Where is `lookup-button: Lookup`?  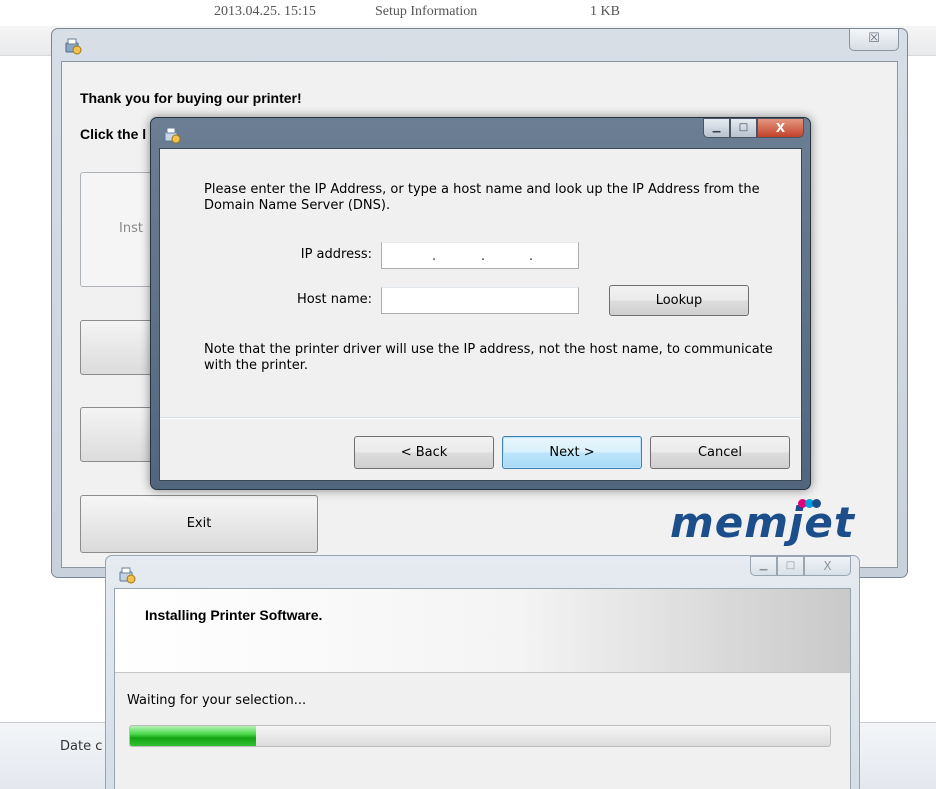 lookup-button: Lookup is located at coordinates (679, 300).